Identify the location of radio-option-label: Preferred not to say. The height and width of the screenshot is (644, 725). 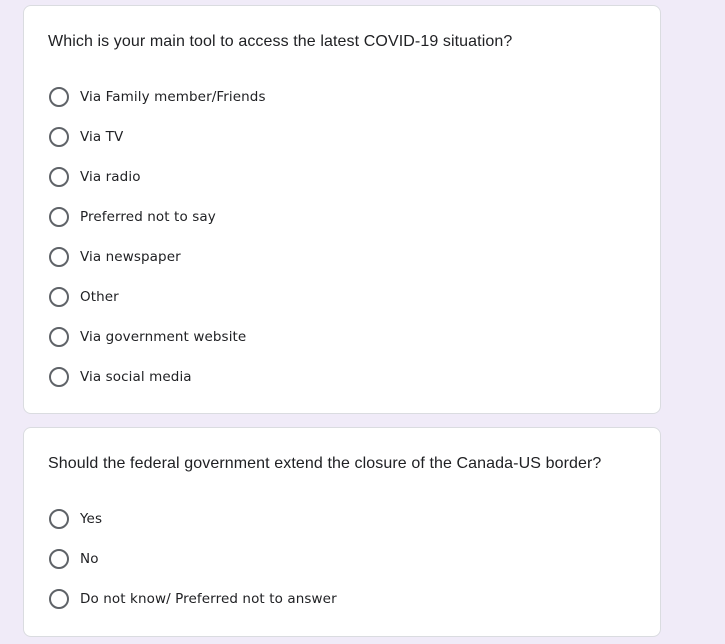
(148, 217).